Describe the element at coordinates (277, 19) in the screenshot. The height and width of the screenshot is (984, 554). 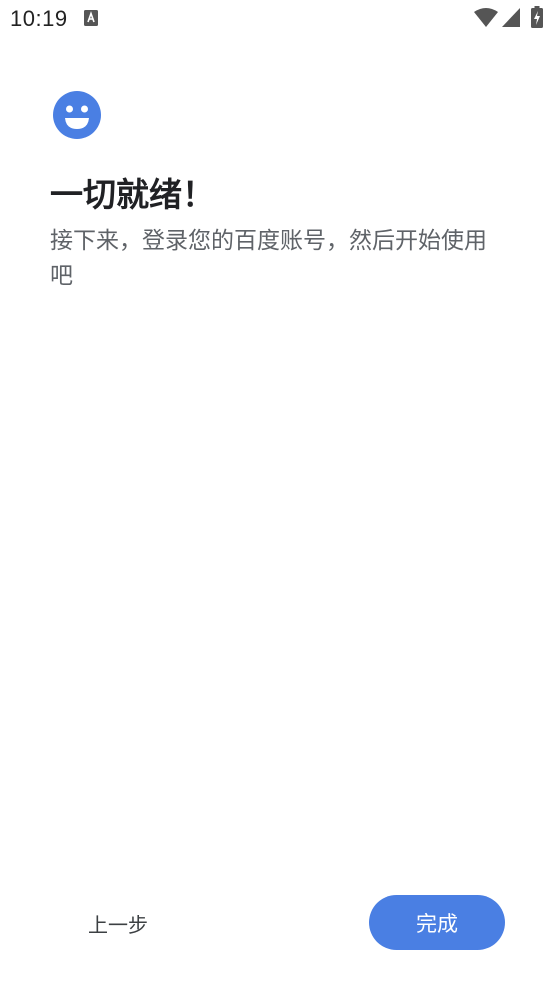
I see `status-bar: 10:19` at that location.